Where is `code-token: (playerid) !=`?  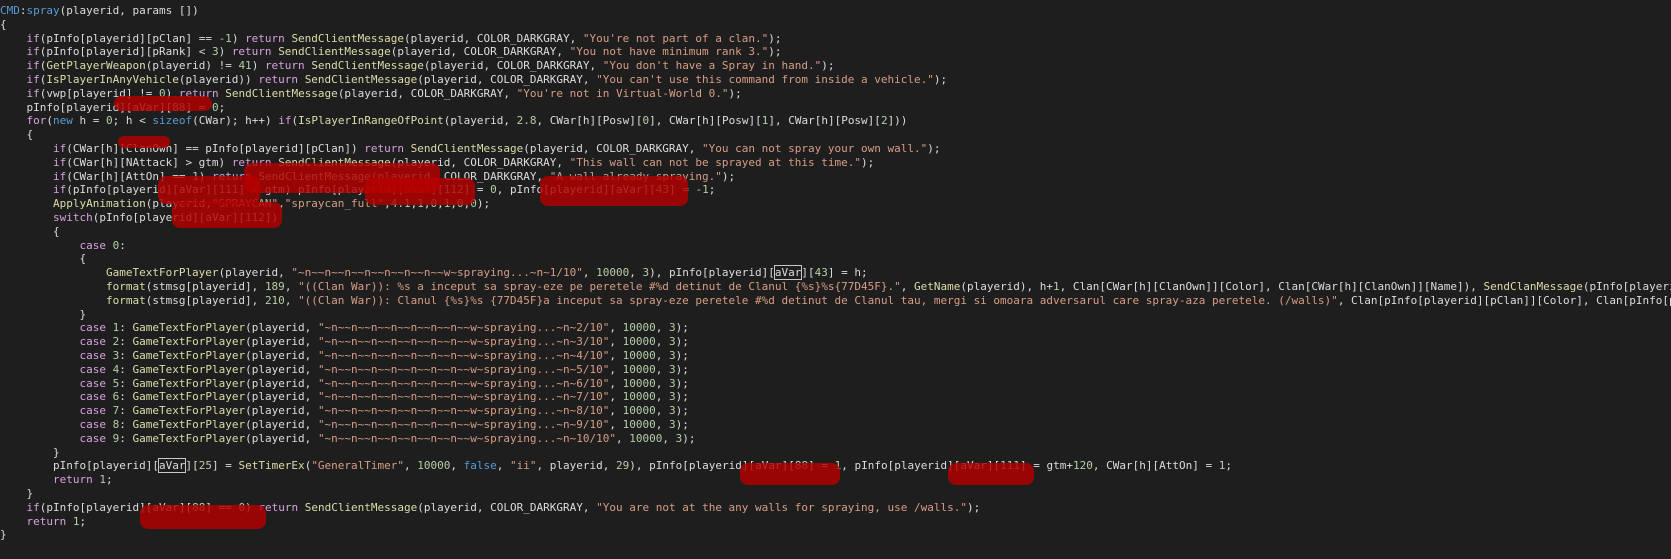 code-token: (playerid) != is located at coordinates (192, 66).